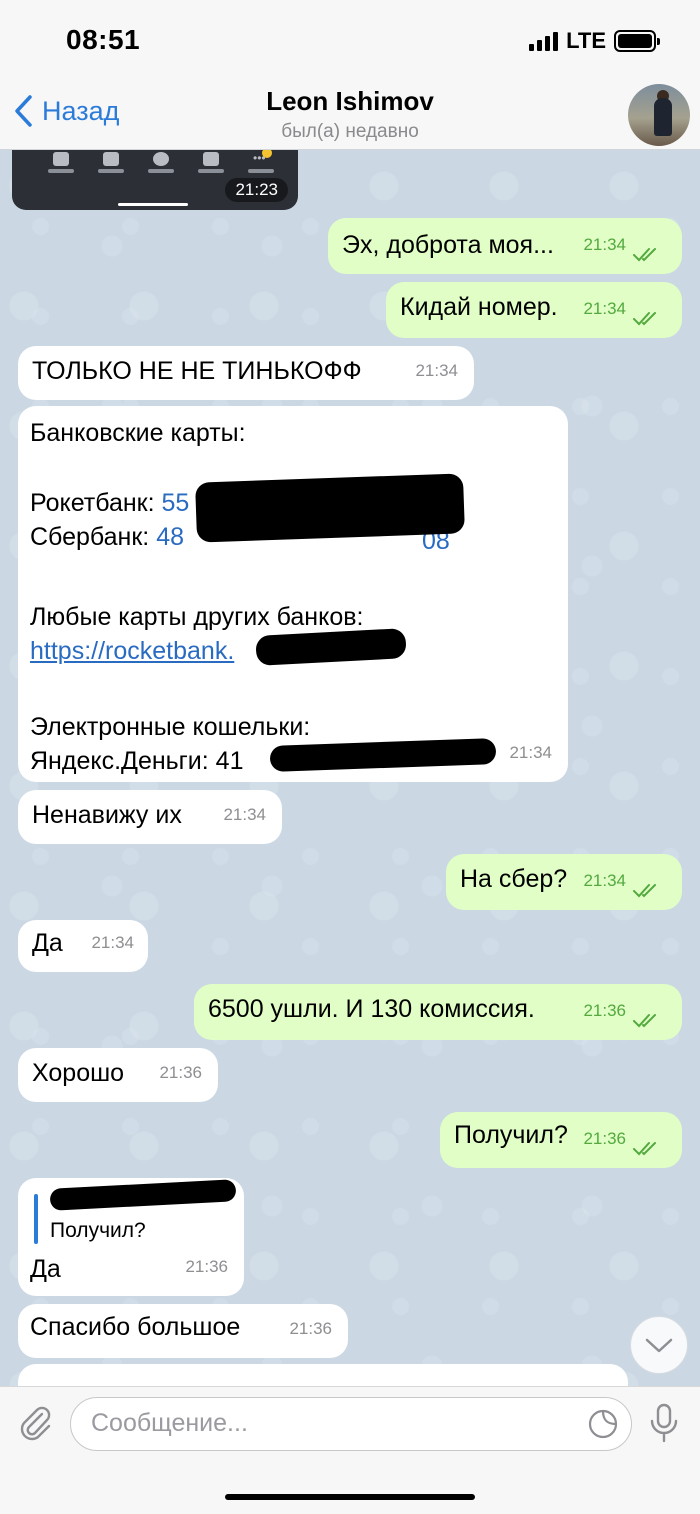  Describe the element at coordinates (603, 1424) in the screenshot. I see `sticker-icon` at that location.